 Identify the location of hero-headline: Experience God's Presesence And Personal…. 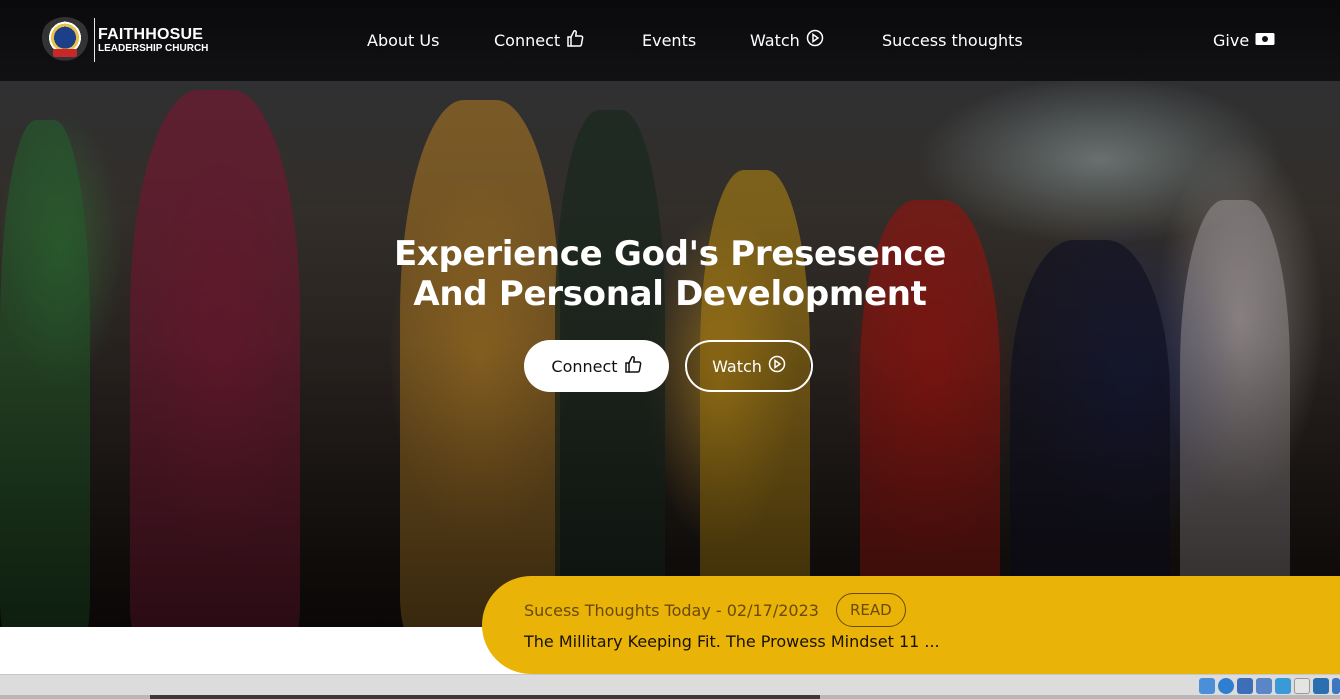
(670, 274).